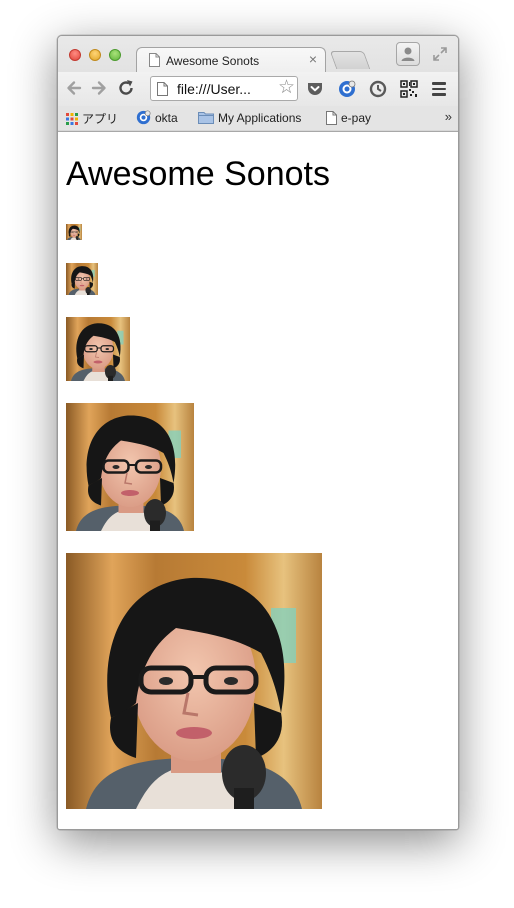 This screenshot has width=514, height=908. I want to click on star-icon: ☆, so click(286, 88).